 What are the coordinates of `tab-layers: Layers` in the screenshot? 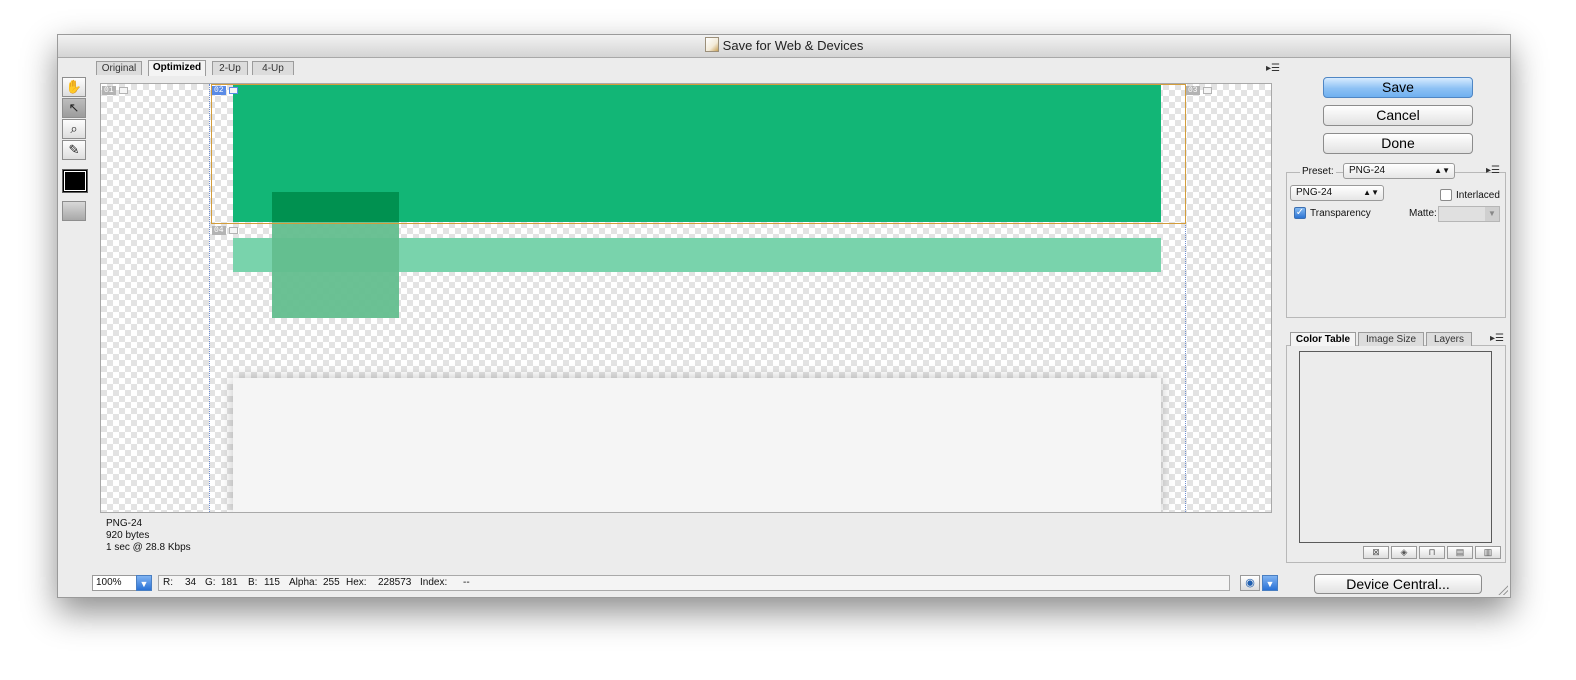 It's located at (1449, 339).